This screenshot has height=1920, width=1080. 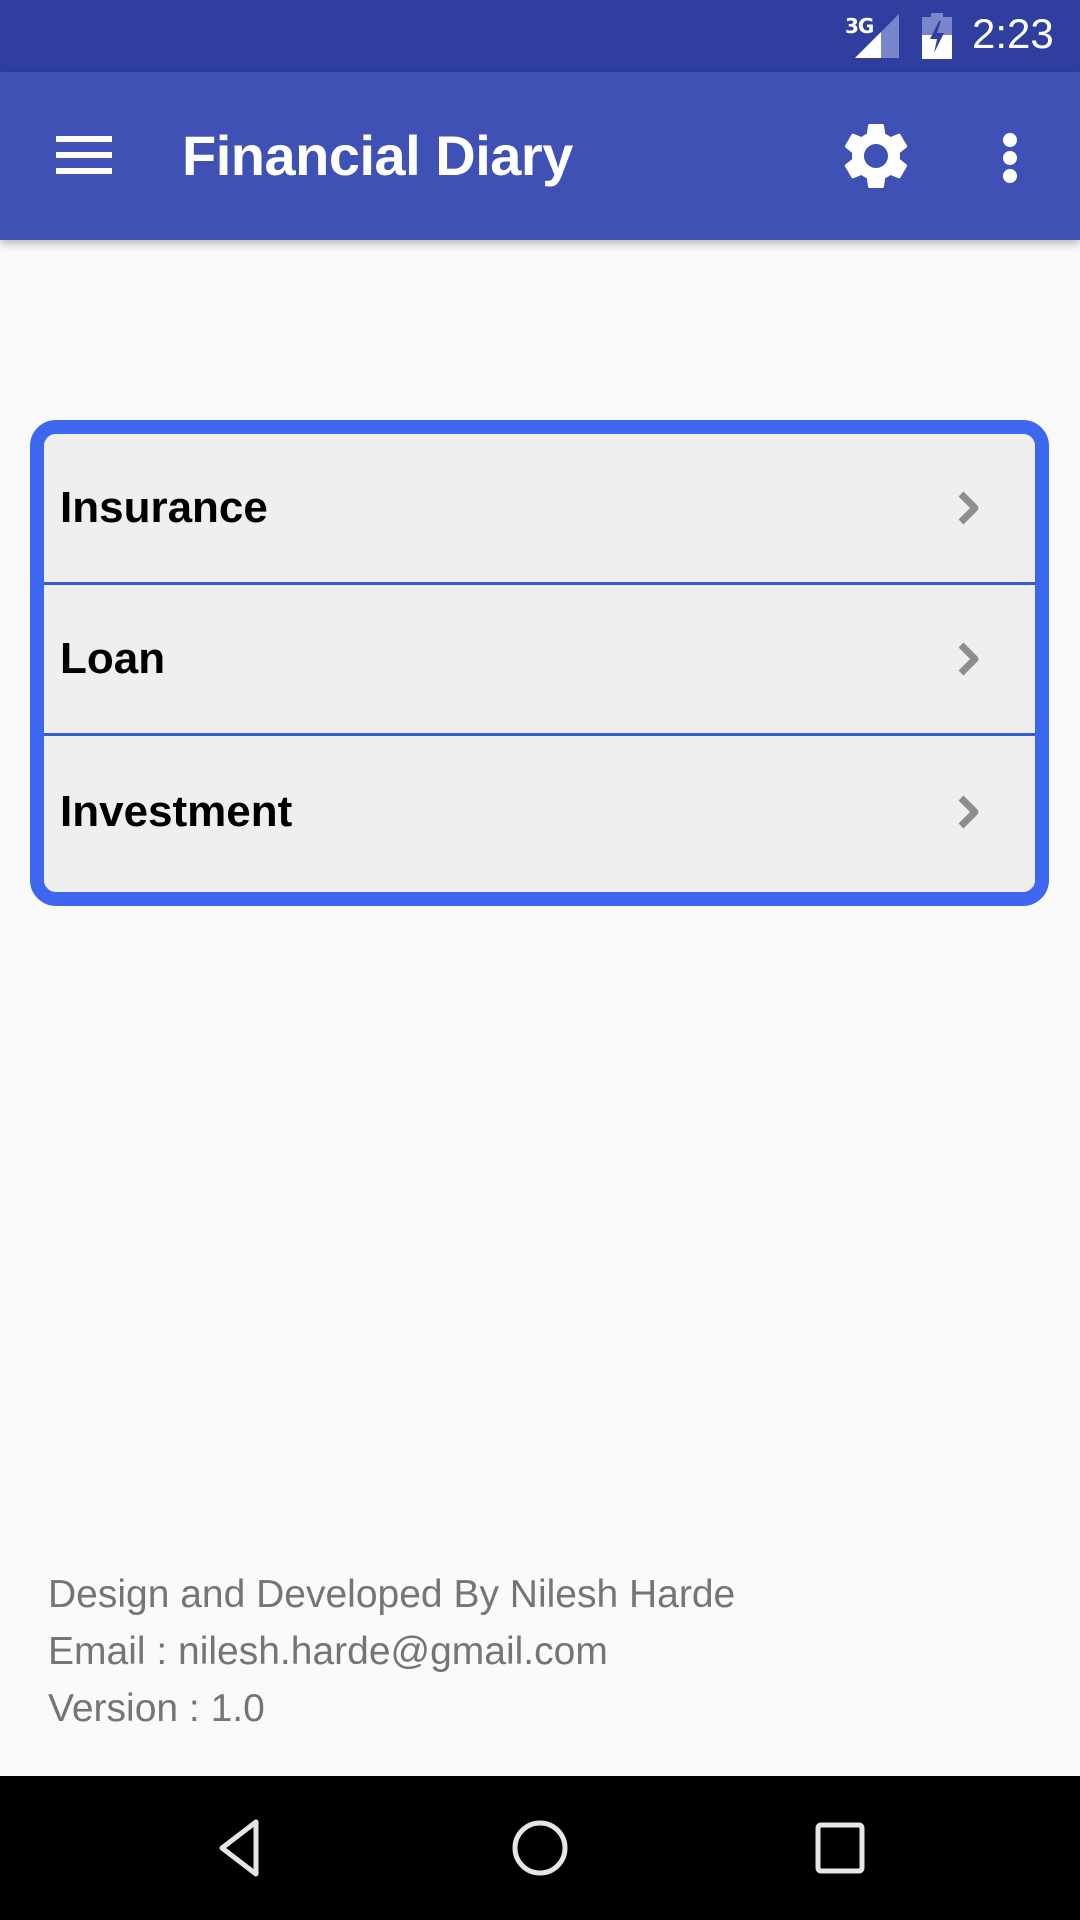 What do you see at coordinates (937, 36) in the screenshot?
I see `battery-charging-icon` at bounding box center [937, 36].